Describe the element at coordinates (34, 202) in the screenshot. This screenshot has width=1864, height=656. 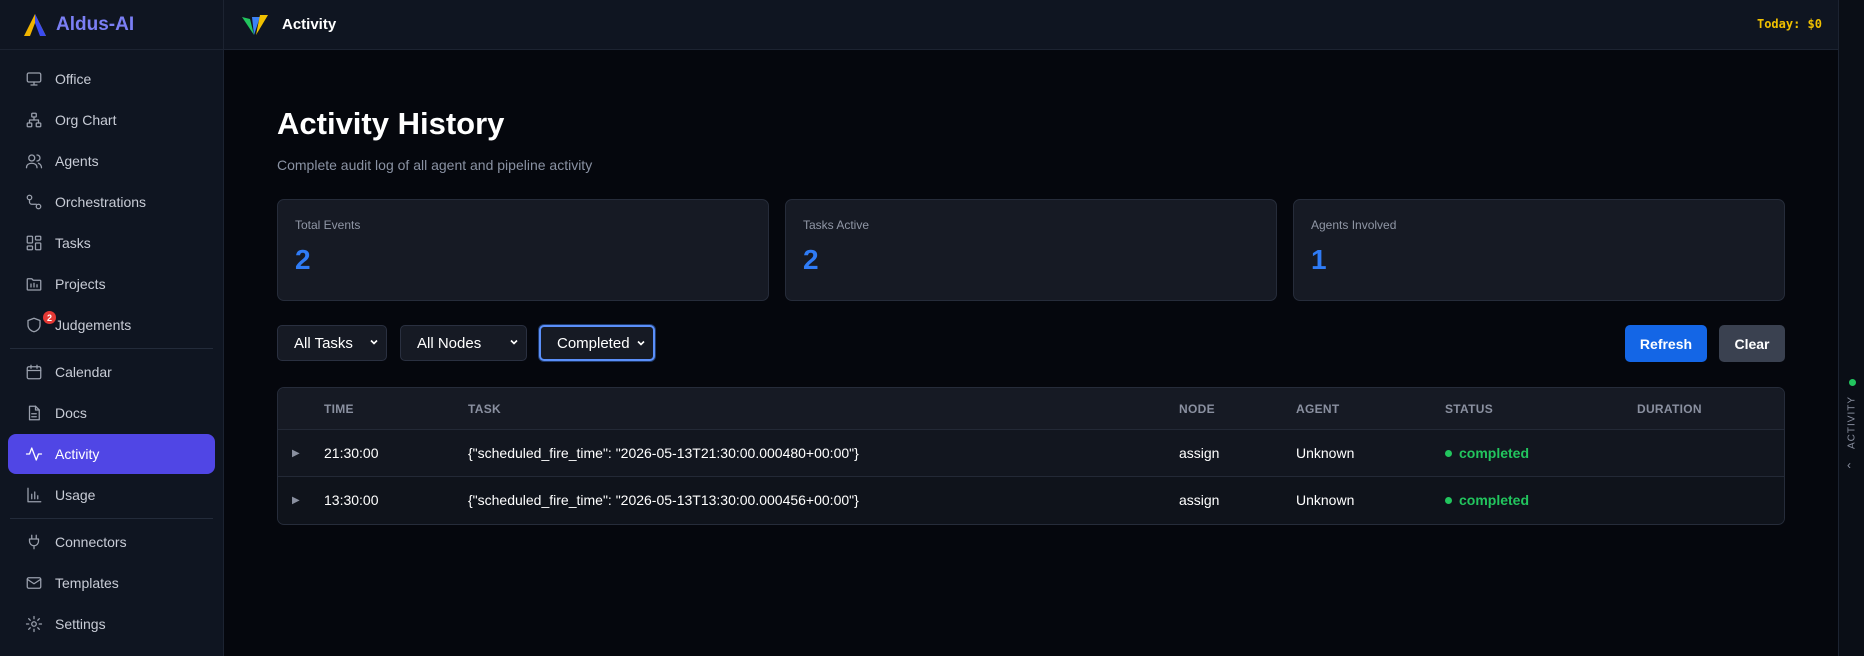
I see `workflow-icon` at that location.